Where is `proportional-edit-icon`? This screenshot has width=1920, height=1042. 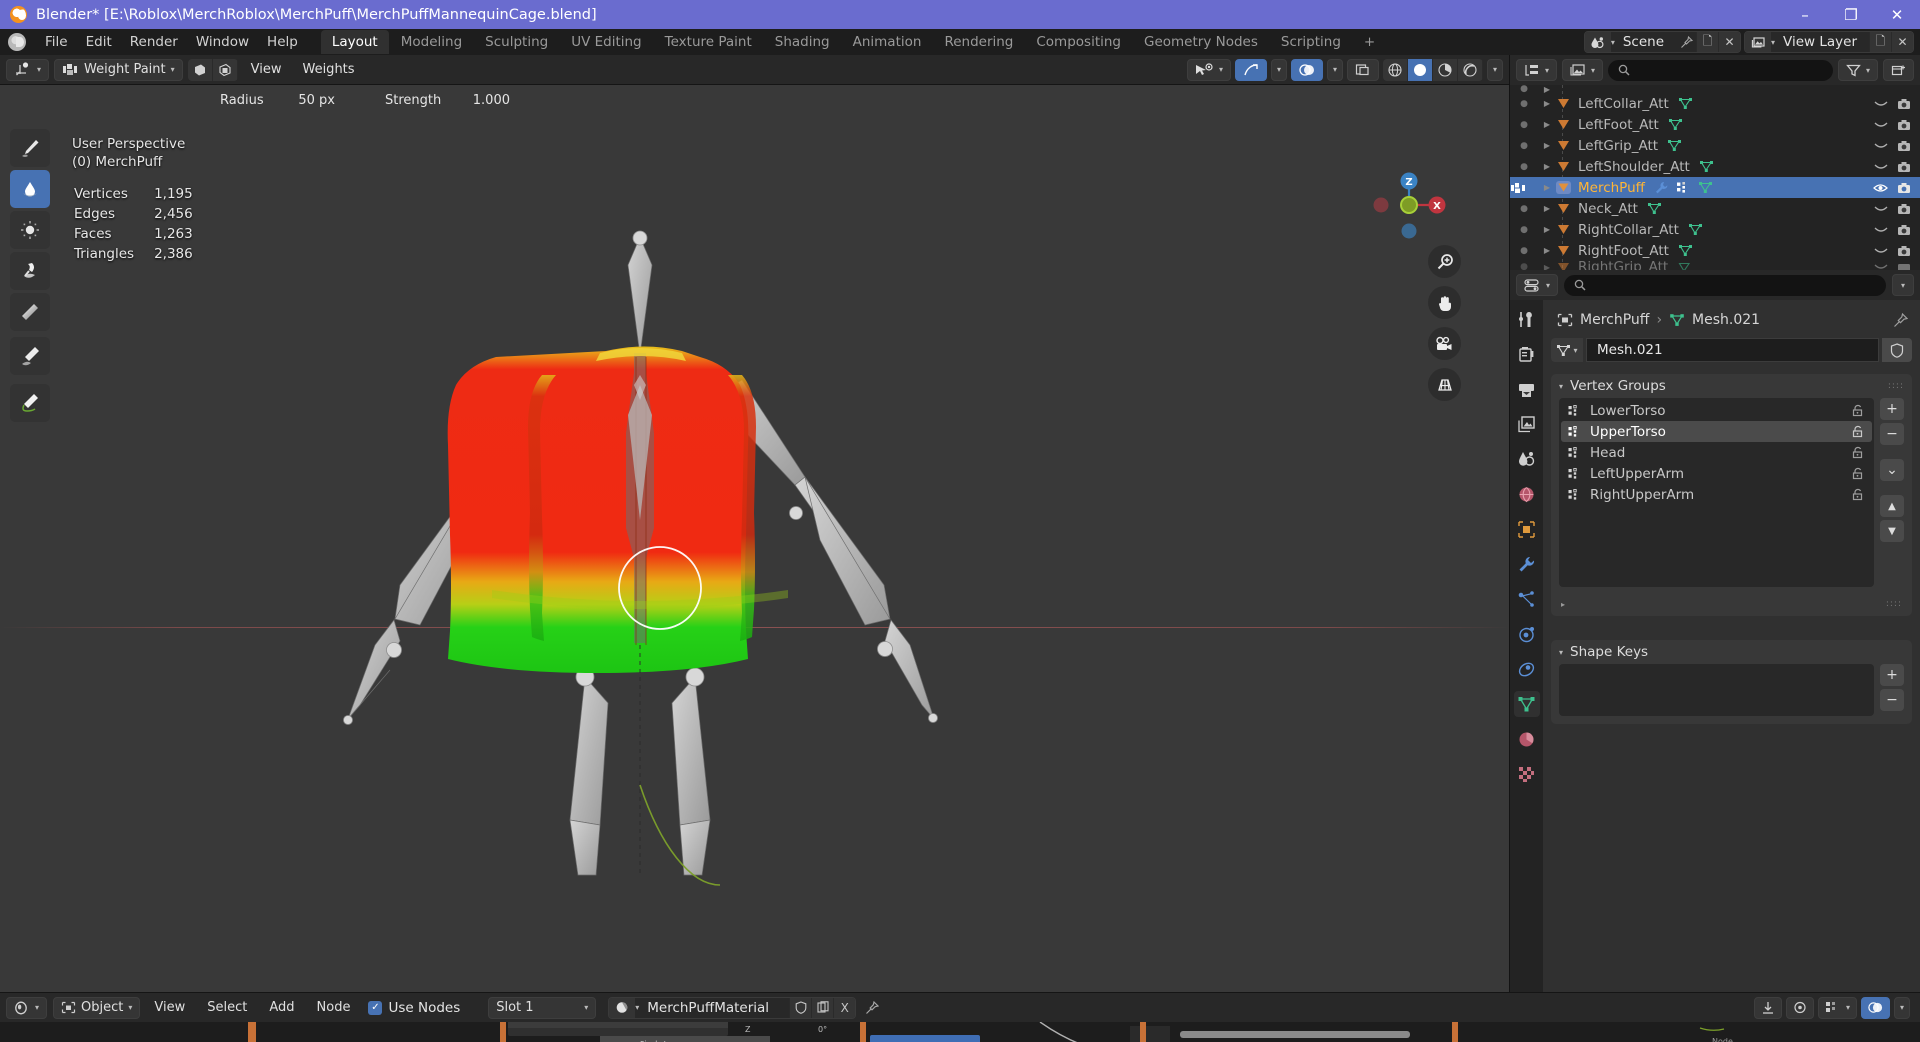 proportional-edit-icon is located at coordinates (1799, 1007).